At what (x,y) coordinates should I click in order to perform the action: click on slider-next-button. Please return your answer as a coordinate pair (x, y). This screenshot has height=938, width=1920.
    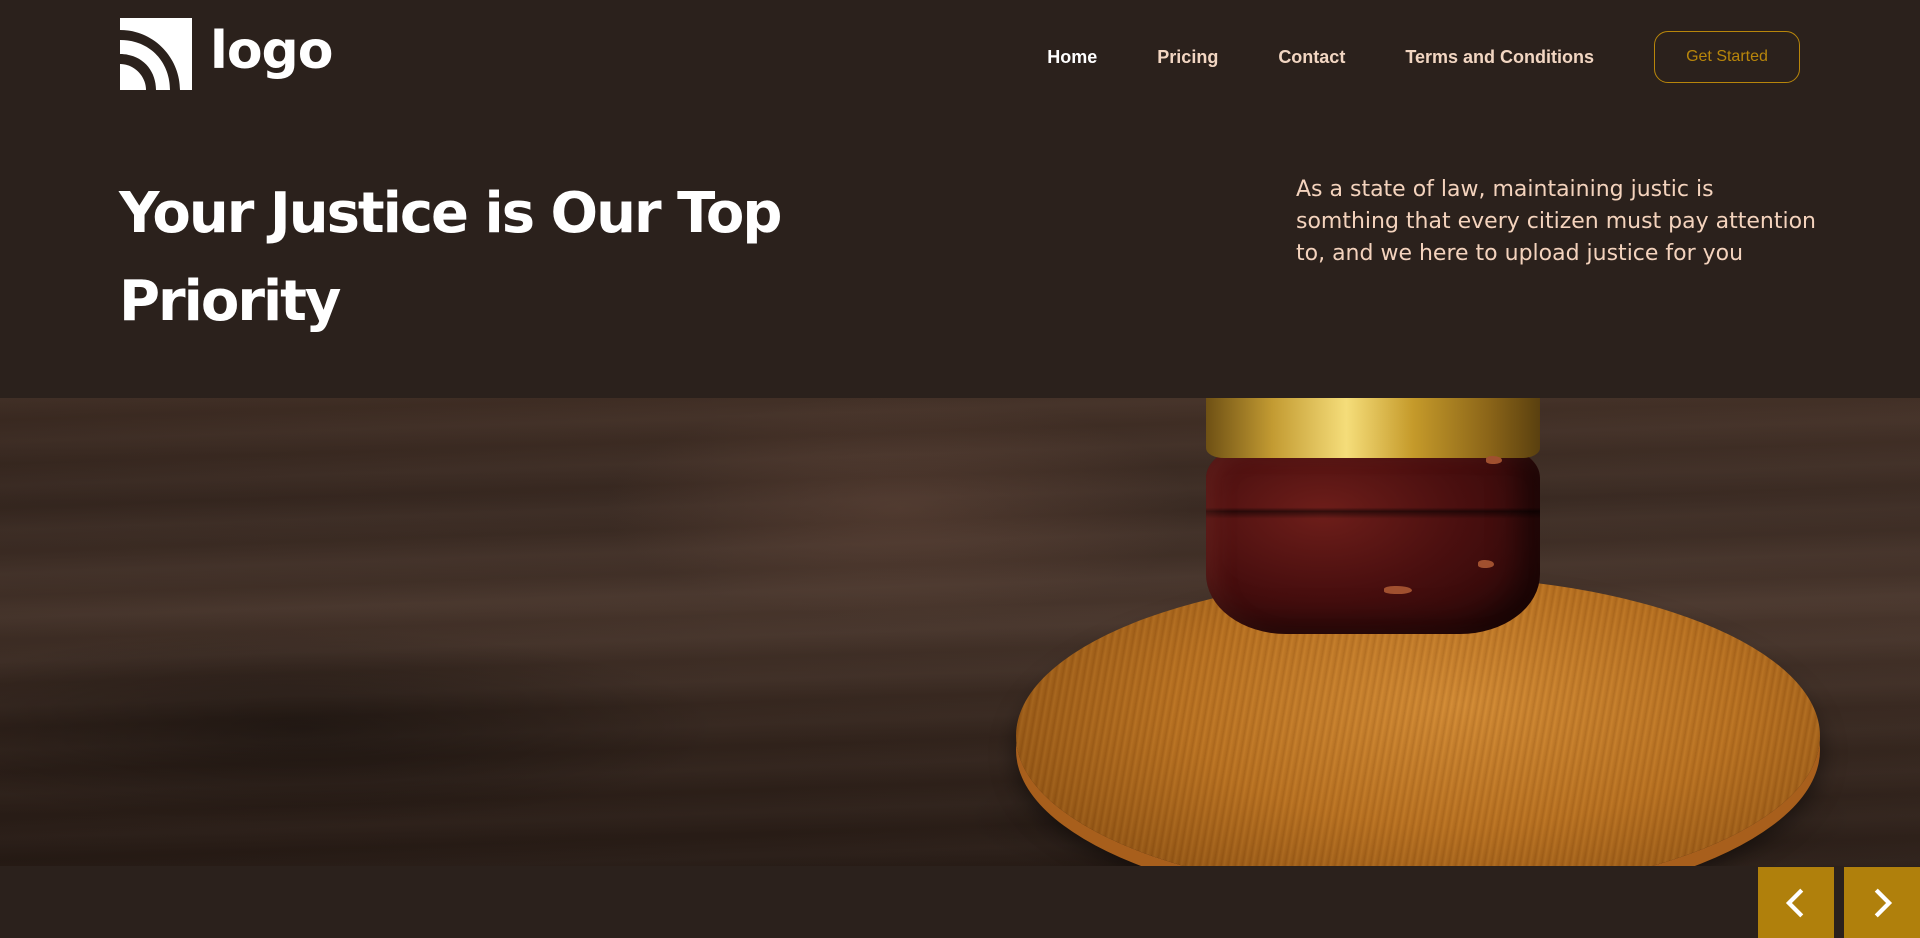
    Looking at the image, I should click on (1882, 902).